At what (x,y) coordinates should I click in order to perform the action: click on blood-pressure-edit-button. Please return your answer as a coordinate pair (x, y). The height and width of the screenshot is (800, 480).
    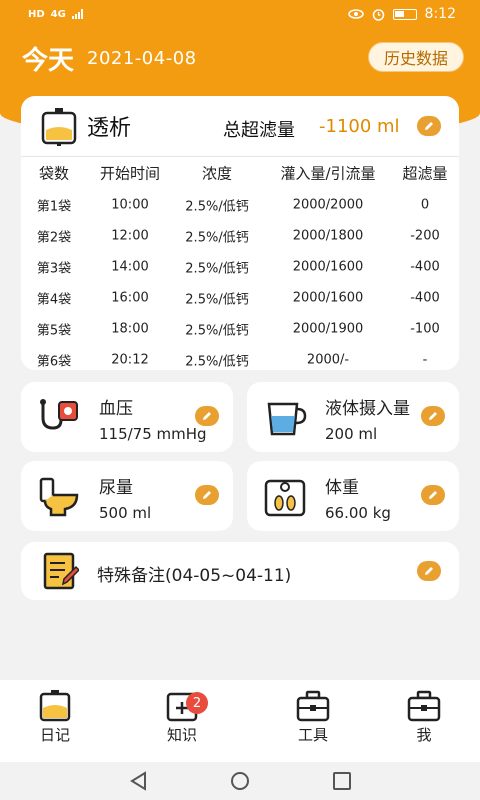
    Looking at the image, I should click on (207, 416).